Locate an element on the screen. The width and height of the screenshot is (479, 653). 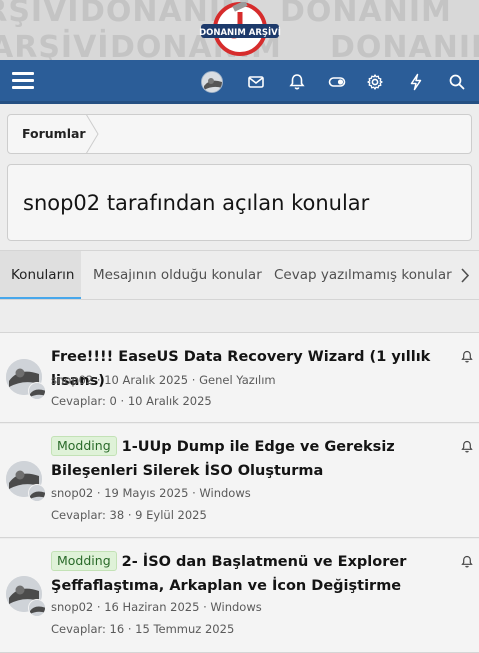
logo-text: DONANIM ARŞİVİ is located at coordinates (240, 32).